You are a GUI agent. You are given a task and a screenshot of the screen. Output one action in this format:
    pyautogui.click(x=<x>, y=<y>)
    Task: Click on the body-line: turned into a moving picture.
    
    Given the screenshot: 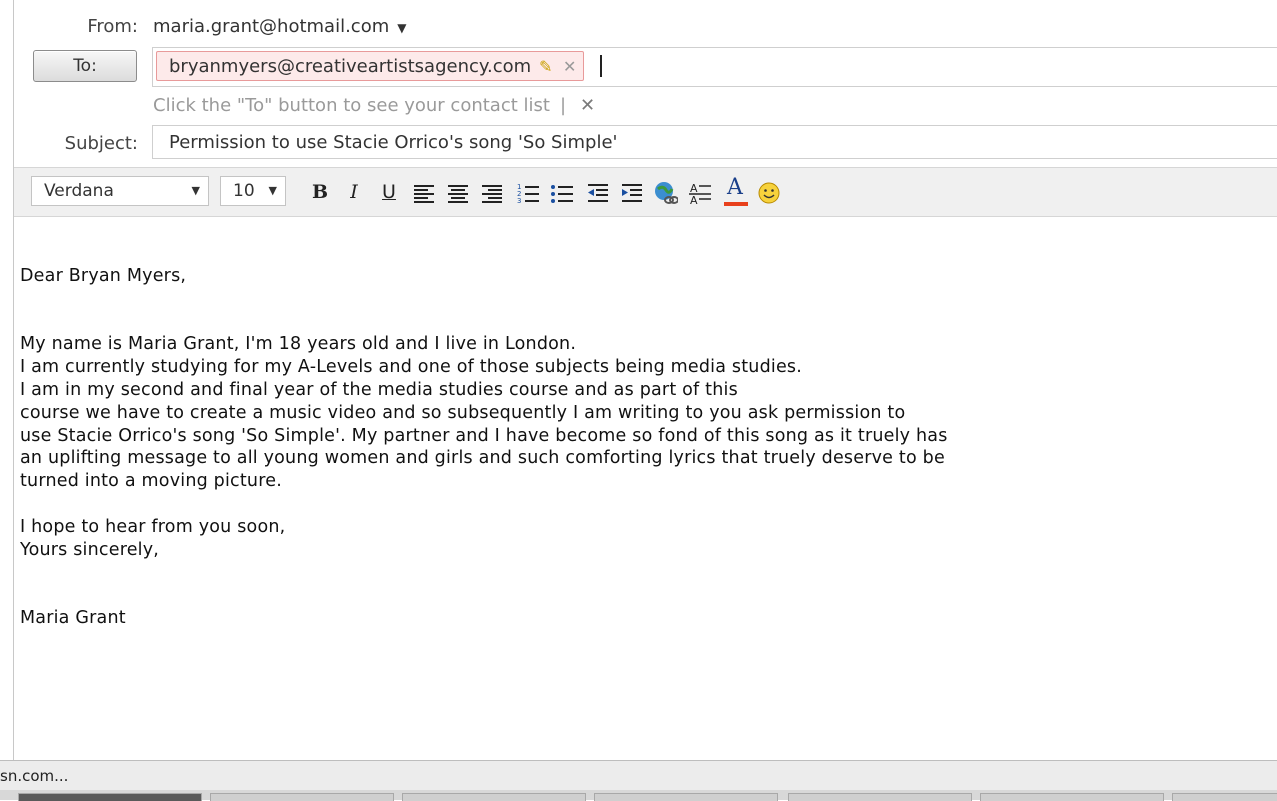 What is the action you would take?
    pyautogui.click(x=151, y=481)
    